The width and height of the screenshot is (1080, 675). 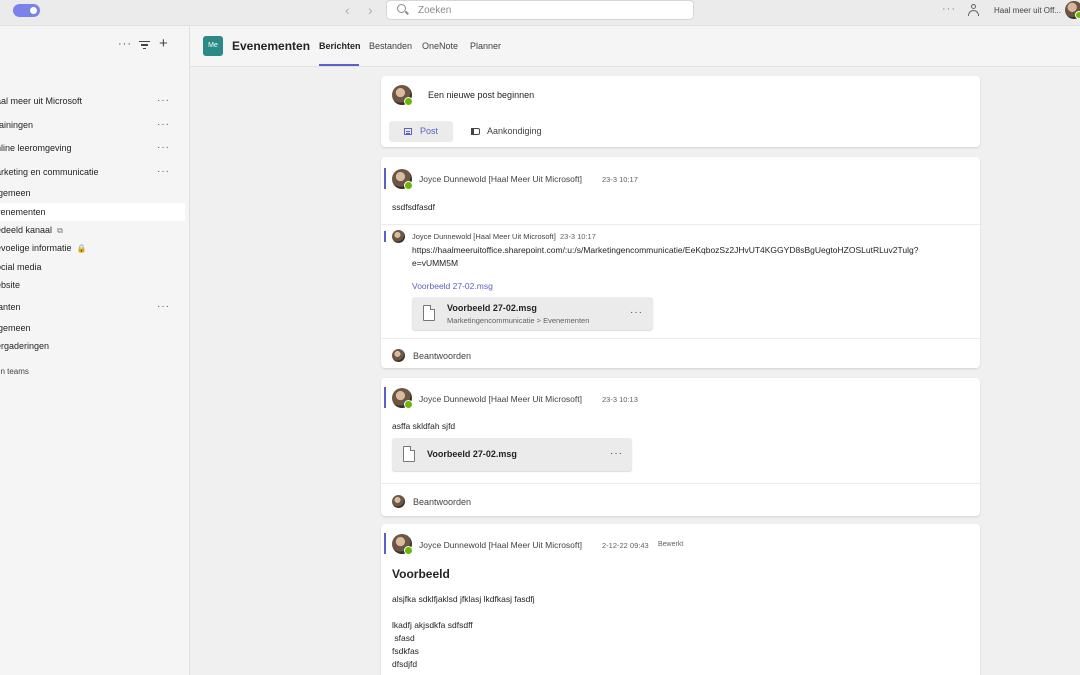 What do you see at coordinates (620, 399) in the screenshot?
I see `post-timestamp: 23-3 10:13` at bounding box center [620, 399].